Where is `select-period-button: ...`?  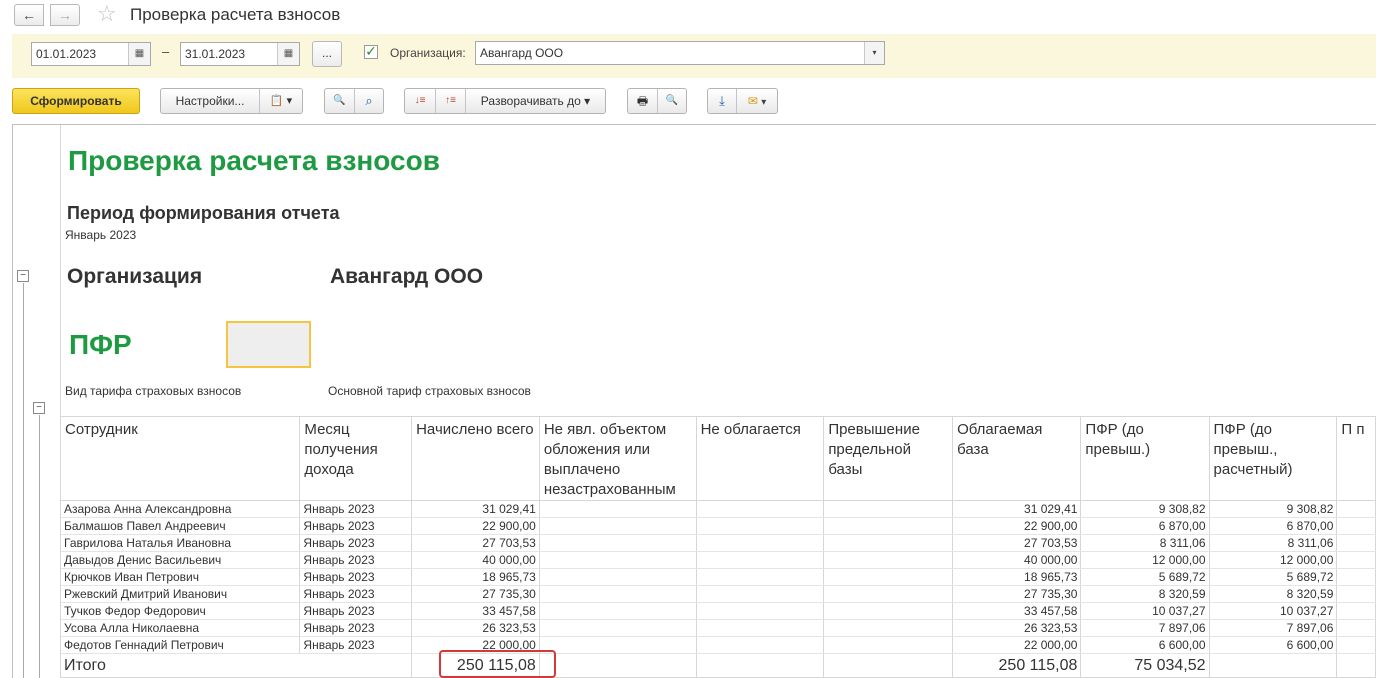
select-period-button: ... is located at coordinates (327, 54).